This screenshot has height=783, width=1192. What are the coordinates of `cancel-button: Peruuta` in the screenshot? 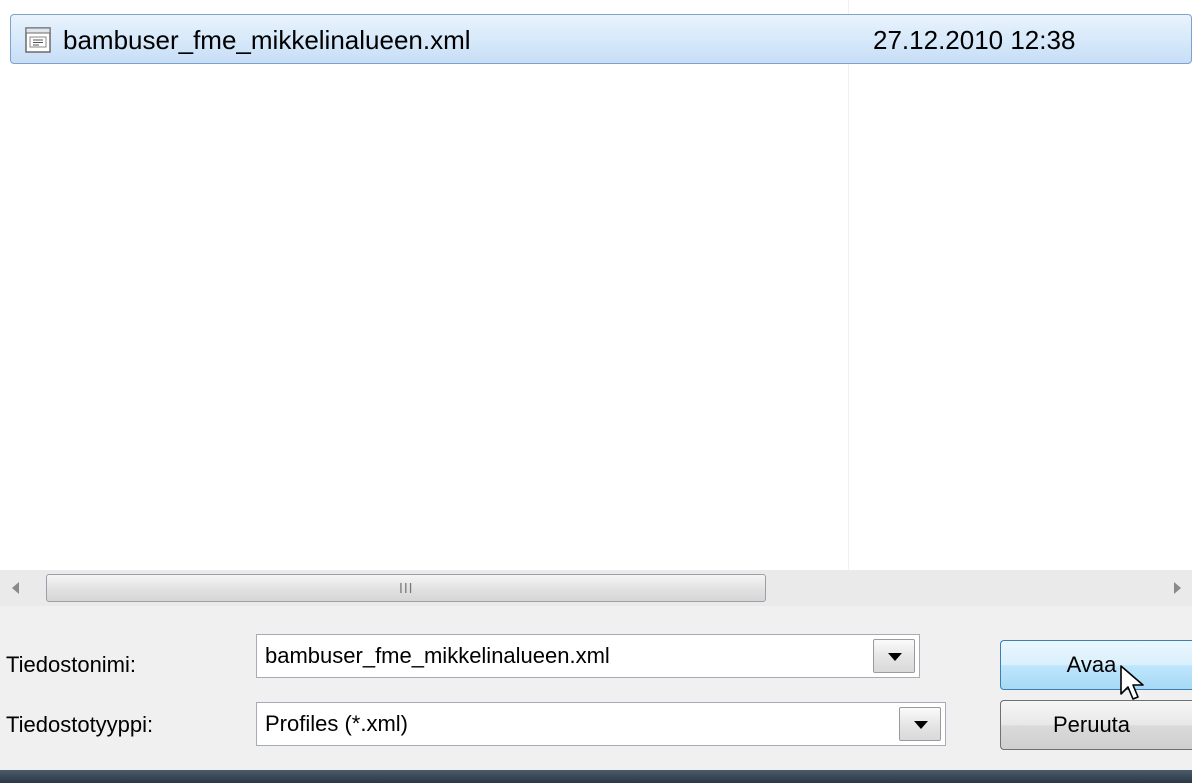 It's located at (1096, 725).